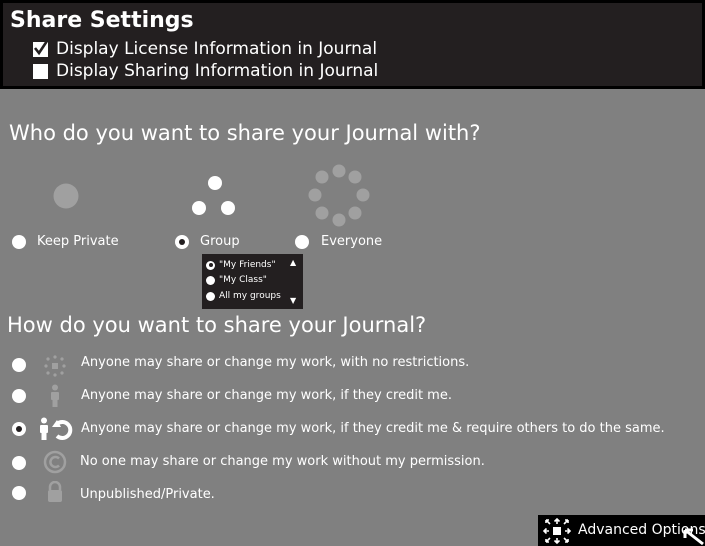 This screenshot has width=705, height=546. What do you see at coordinates (182, 242) in the screenshot?
I see `group-radio` at bounding box center [182, 242].